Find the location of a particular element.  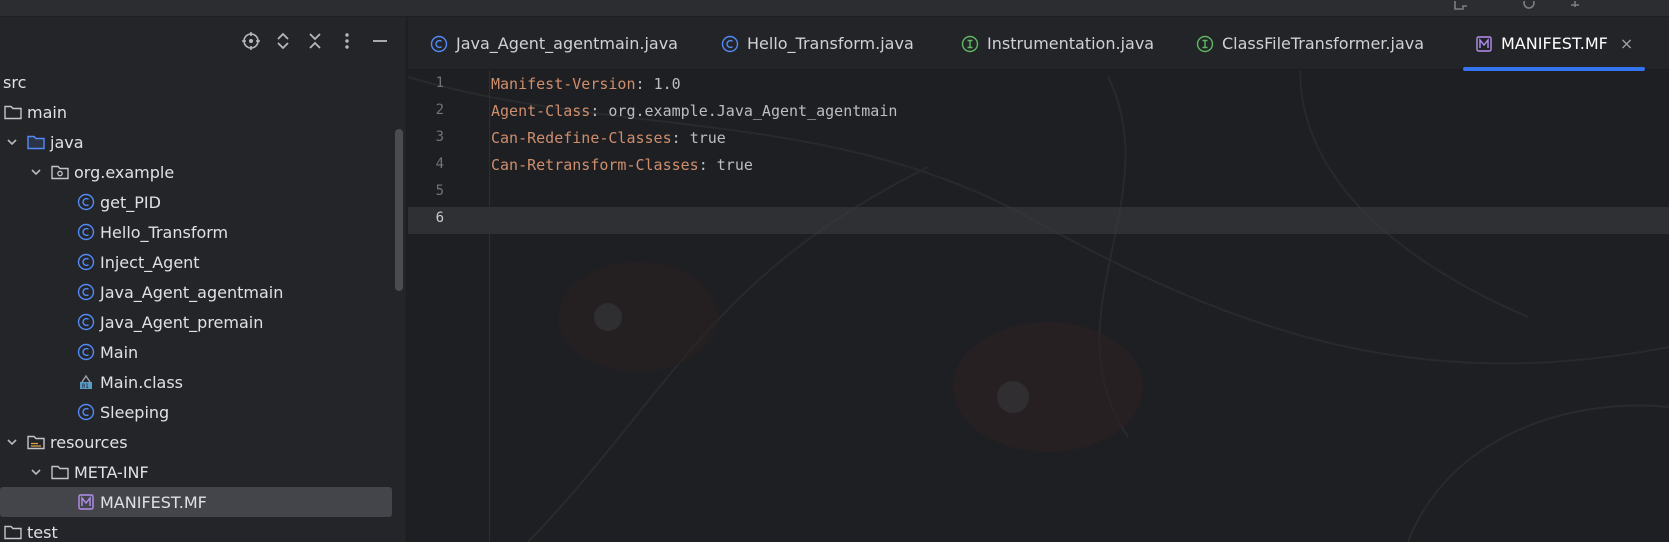

tree-item-meta-inf: META-INF is located at coordinates (198, 472).